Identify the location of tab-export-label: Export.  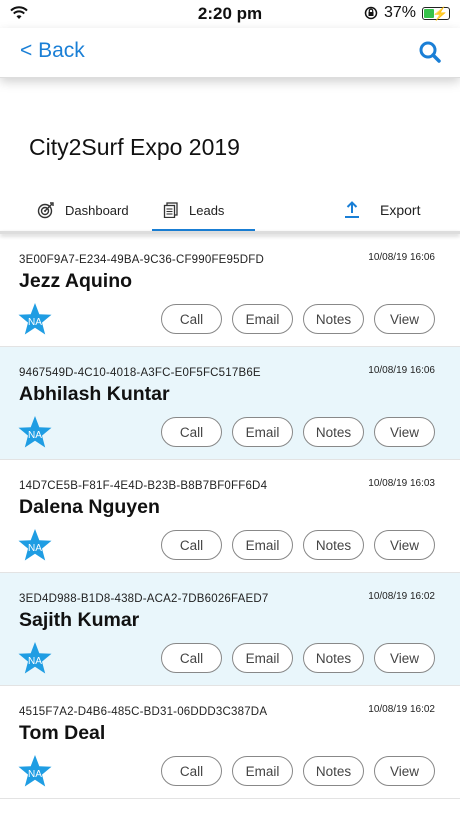
(400, 210).